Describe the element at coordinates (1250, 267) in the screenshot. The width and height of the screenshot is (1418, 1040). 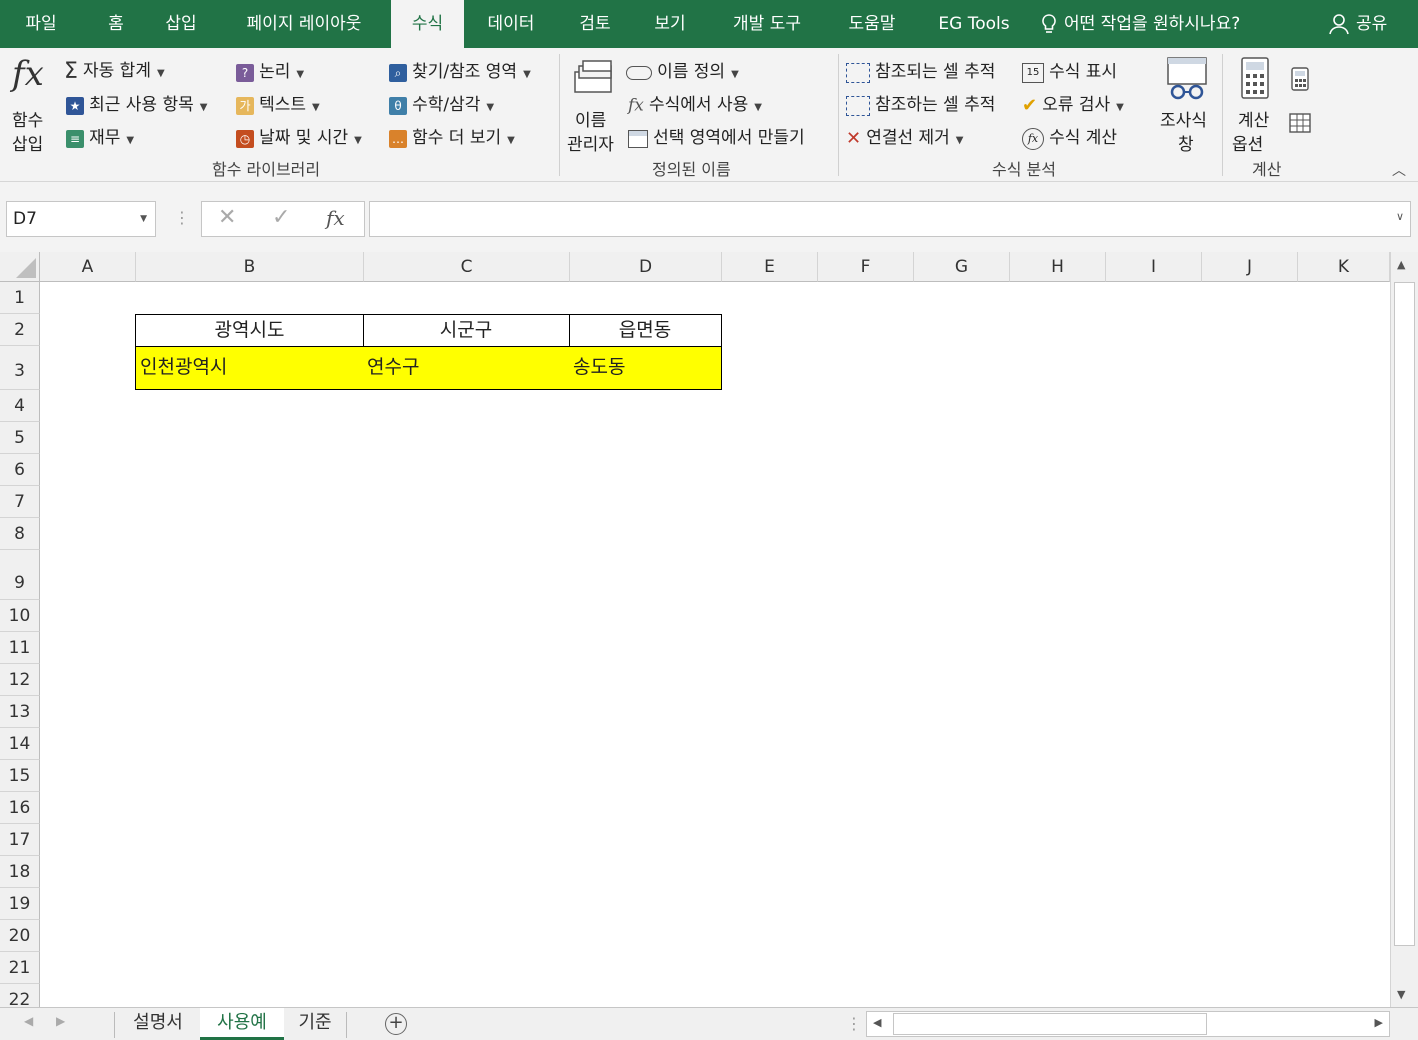
I see `column-header-j: J` at that location.